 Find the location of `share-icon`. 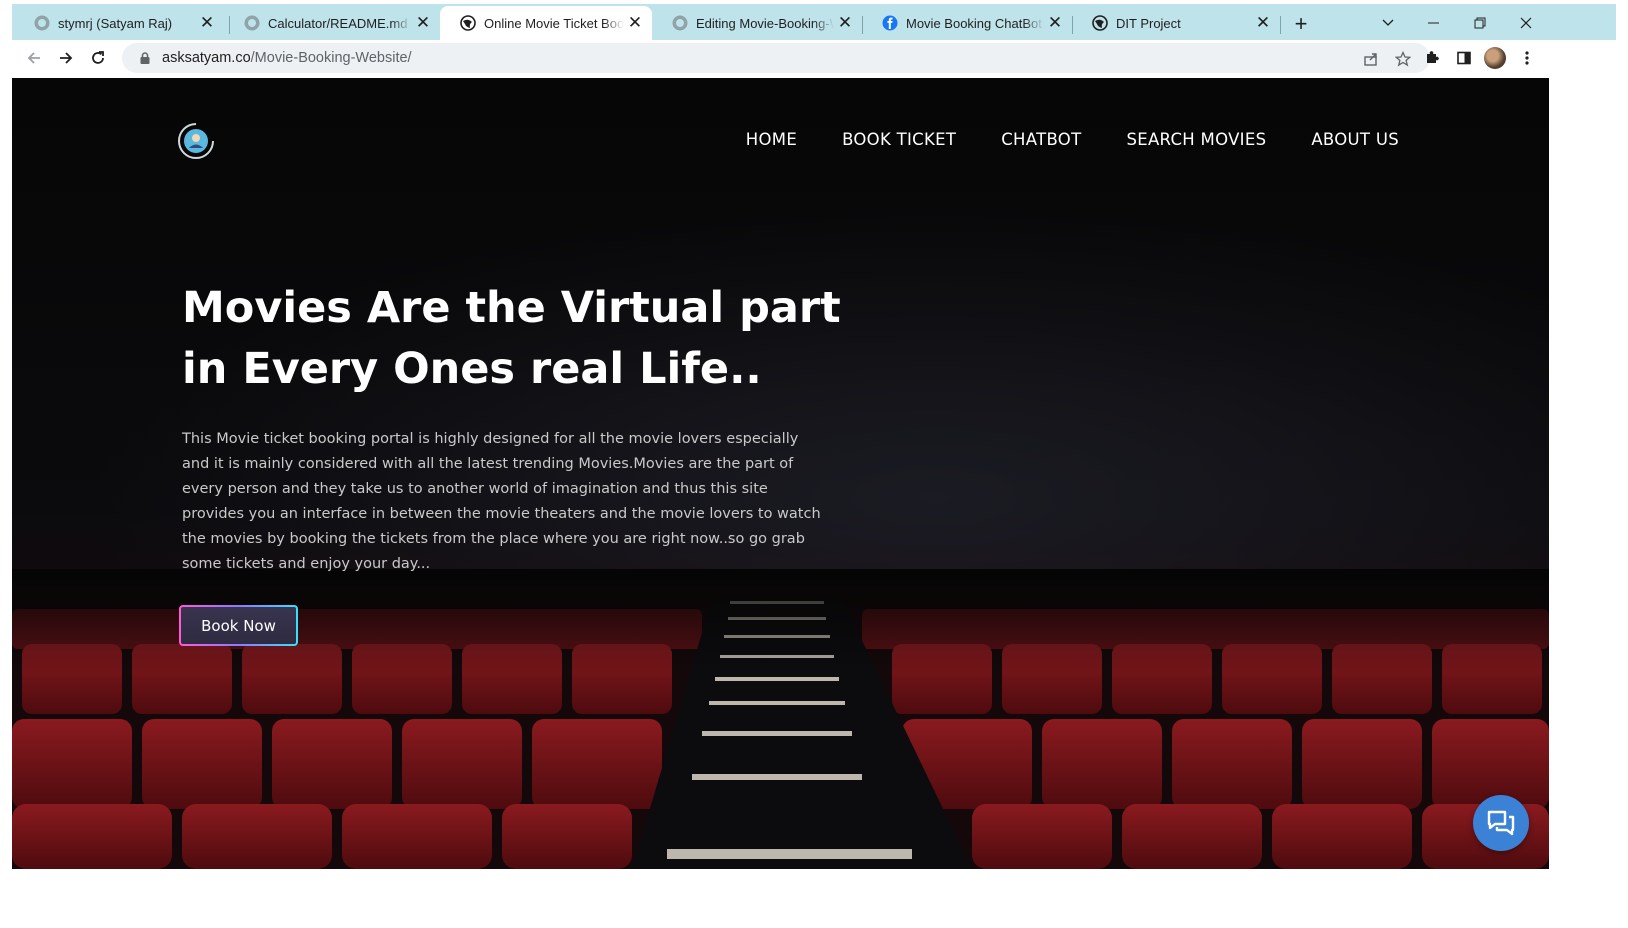

share-icon is located at coordinates (1370, 59).